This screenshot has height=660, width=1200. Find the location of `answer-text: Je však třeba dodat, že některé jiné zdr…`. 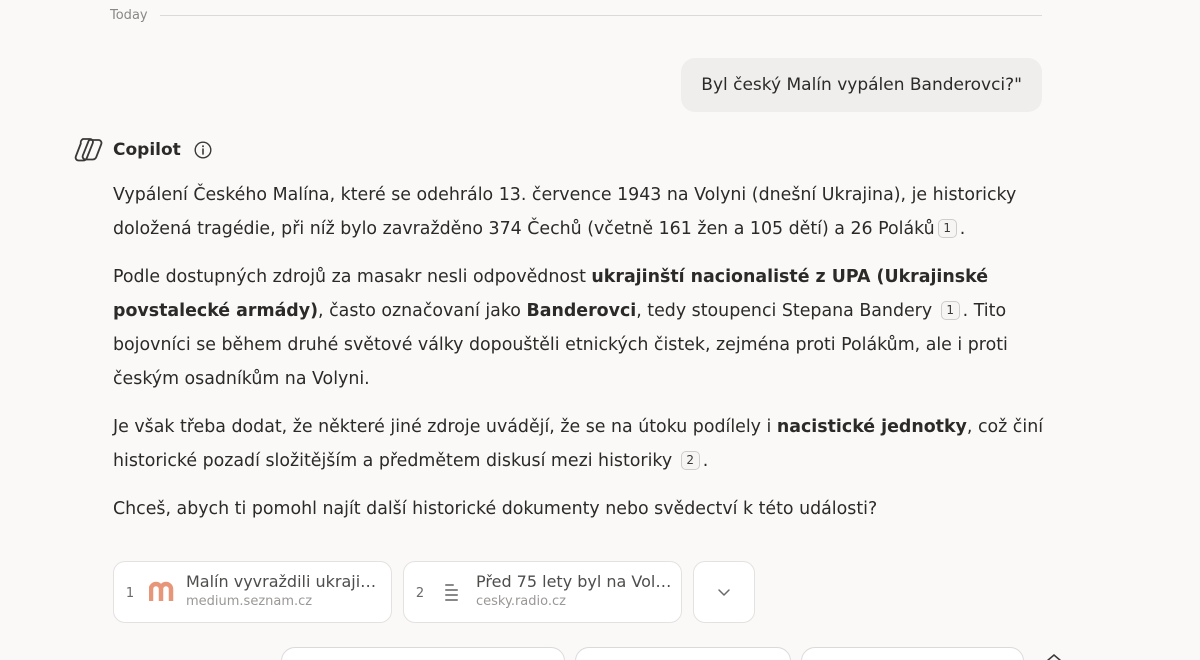

answer-text: Je však třeba dodat, že některé jiné zdr… is located at coordinates (445, 427).